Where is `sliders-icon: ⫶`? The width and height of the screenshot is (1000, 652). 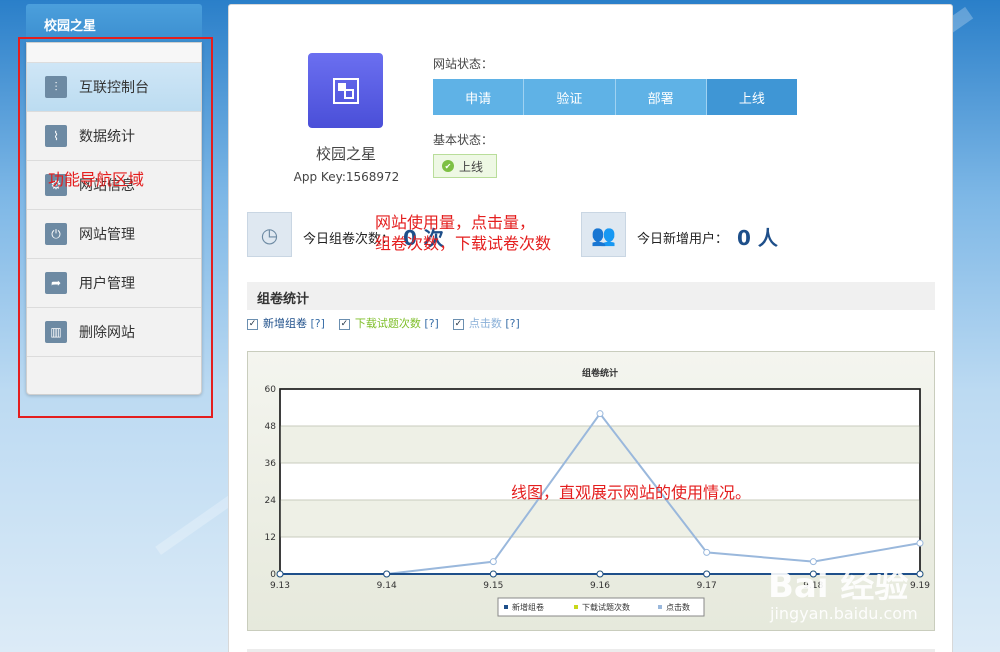
sliders-icon: ⫶ is located at coordinates (56, 87).